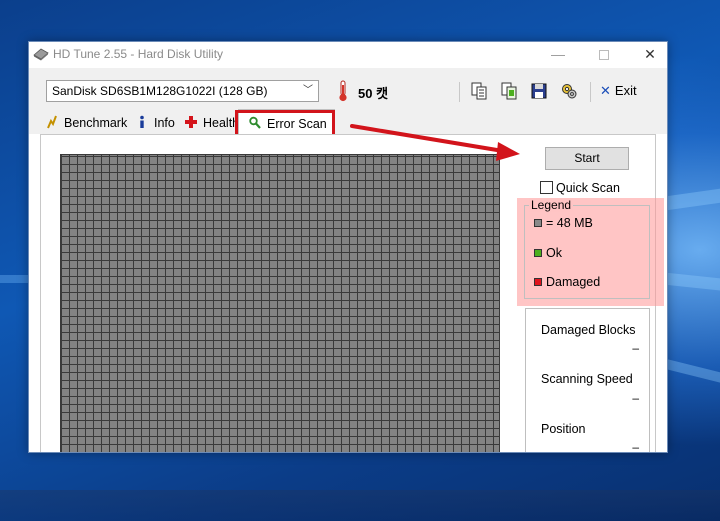 This screenshot has height=521, width=720. What do you see at coordinates (221, 123) in the screenshot?
I see `tab-label: Health` at bounding box center [221, 123].